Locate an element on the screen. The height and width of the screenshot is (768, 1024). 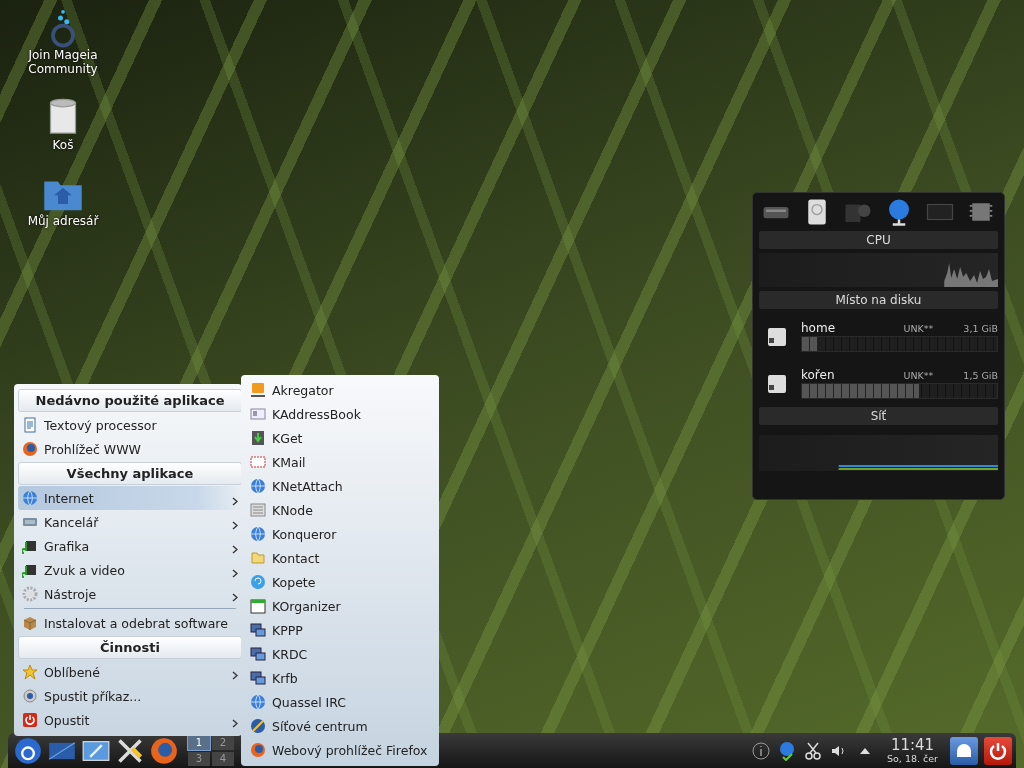
menu-item: Zvuk a video is located at coordinates (130, 570).